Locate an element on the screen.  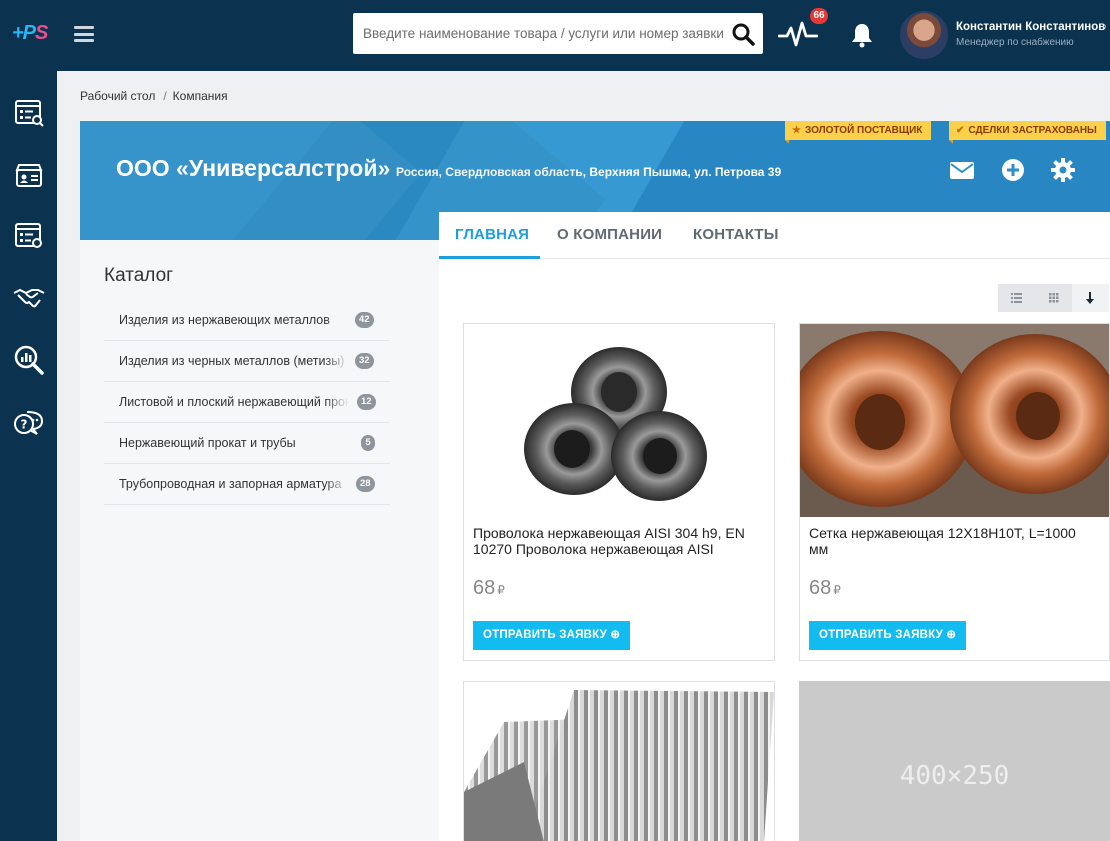
catalog-item-label: Листовой и плоский нержавеющий прокат is located at coordinates (234, 402).